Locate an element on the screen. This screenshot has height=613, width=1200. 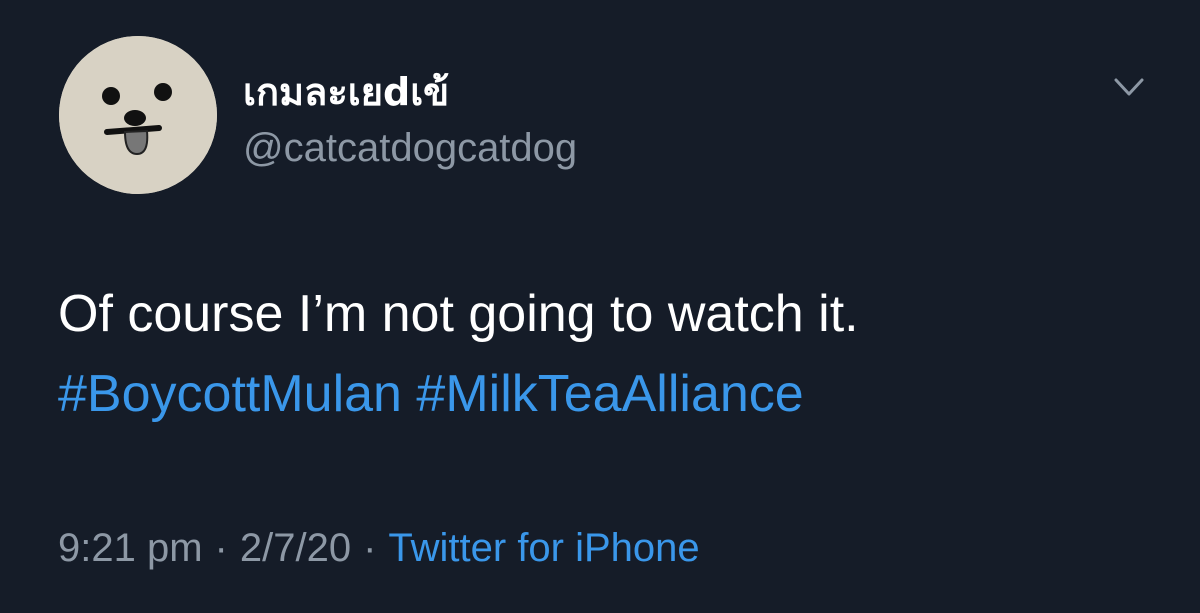
chevron-down-icon is located at coordinates (1129, 88).